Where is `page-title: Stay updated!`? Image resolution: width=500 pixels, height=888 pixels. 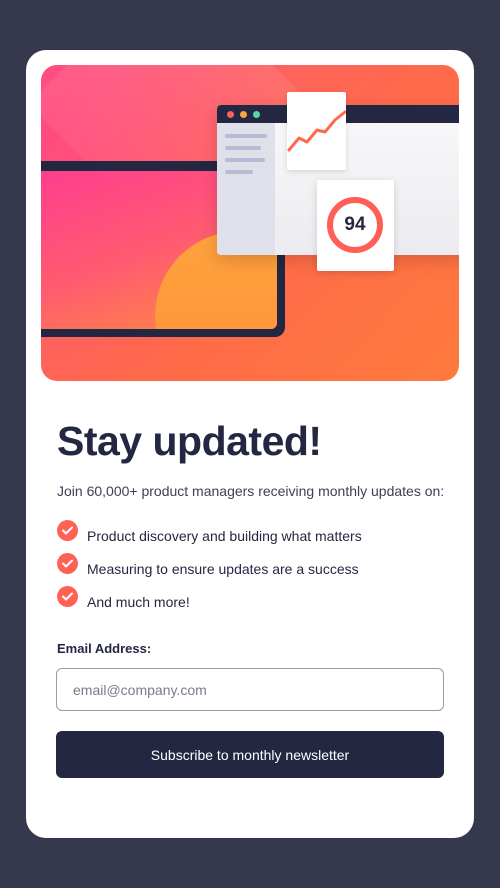 page-title: Stay updated! is located at coordinates (189, 441).